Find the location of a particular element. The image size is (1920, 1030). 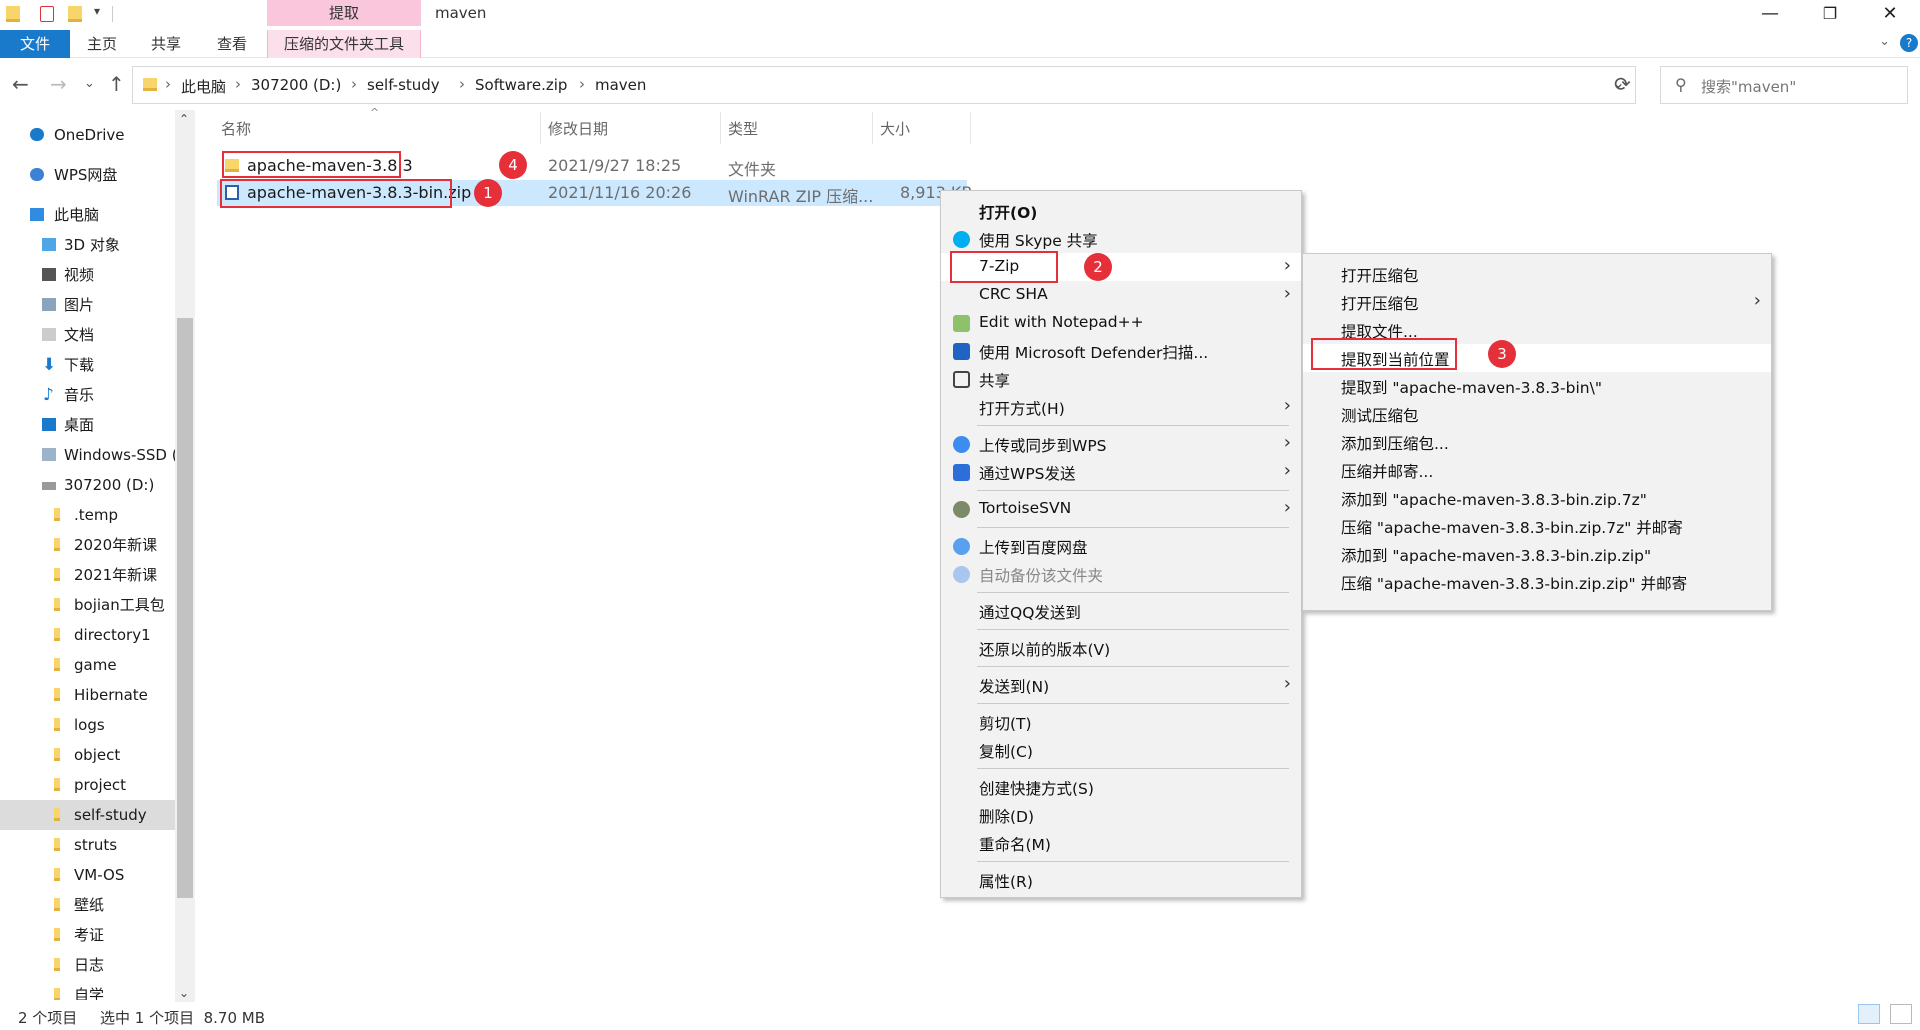

breadcrumb-maven: maven is located at coordinates (620, 85).